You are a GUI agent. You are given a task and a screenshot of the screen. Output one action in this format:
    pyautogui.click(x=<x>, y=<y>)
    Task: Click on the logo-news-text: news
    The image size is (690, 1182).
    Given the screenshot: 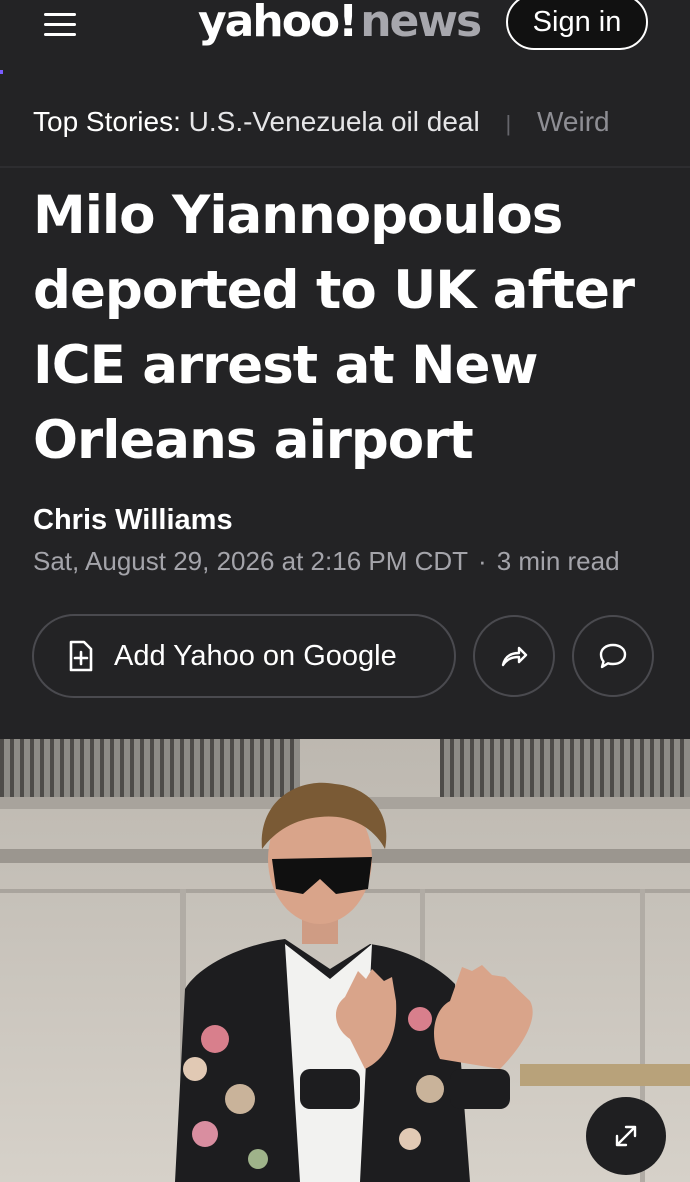 What is the action you would take?
    pyautogui.click(x=421, y=23)
    